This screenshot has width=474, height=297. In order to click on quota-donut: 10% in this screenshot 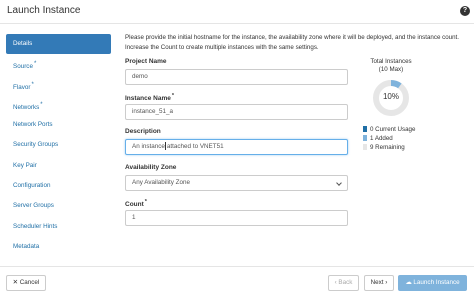, I will do `click(391, 98)`.